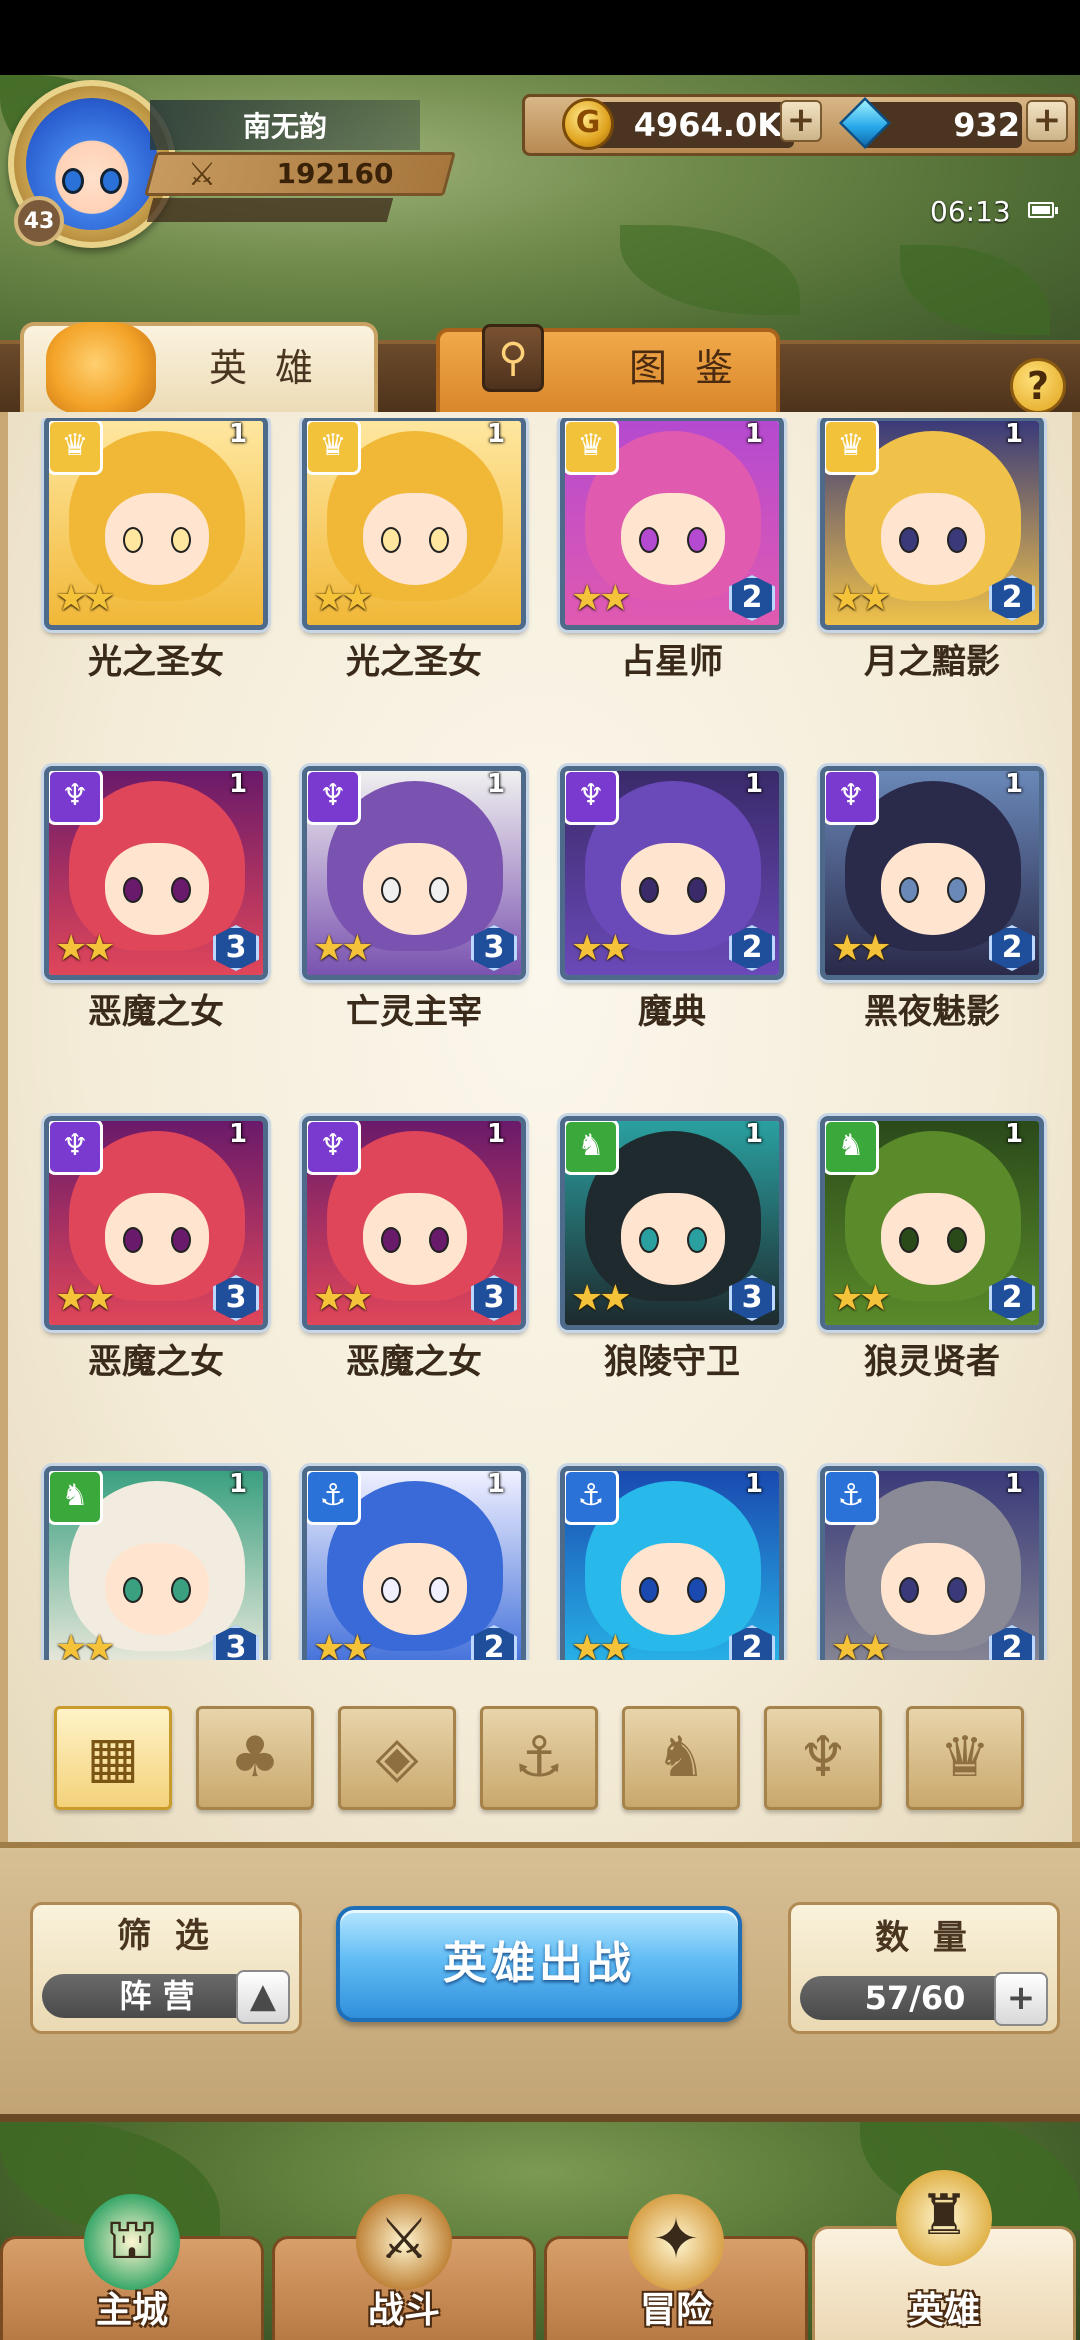  What do you see at coordinates (540, 37) in the screenshot?
I see `status-bar` at bounding box center [540, 37].